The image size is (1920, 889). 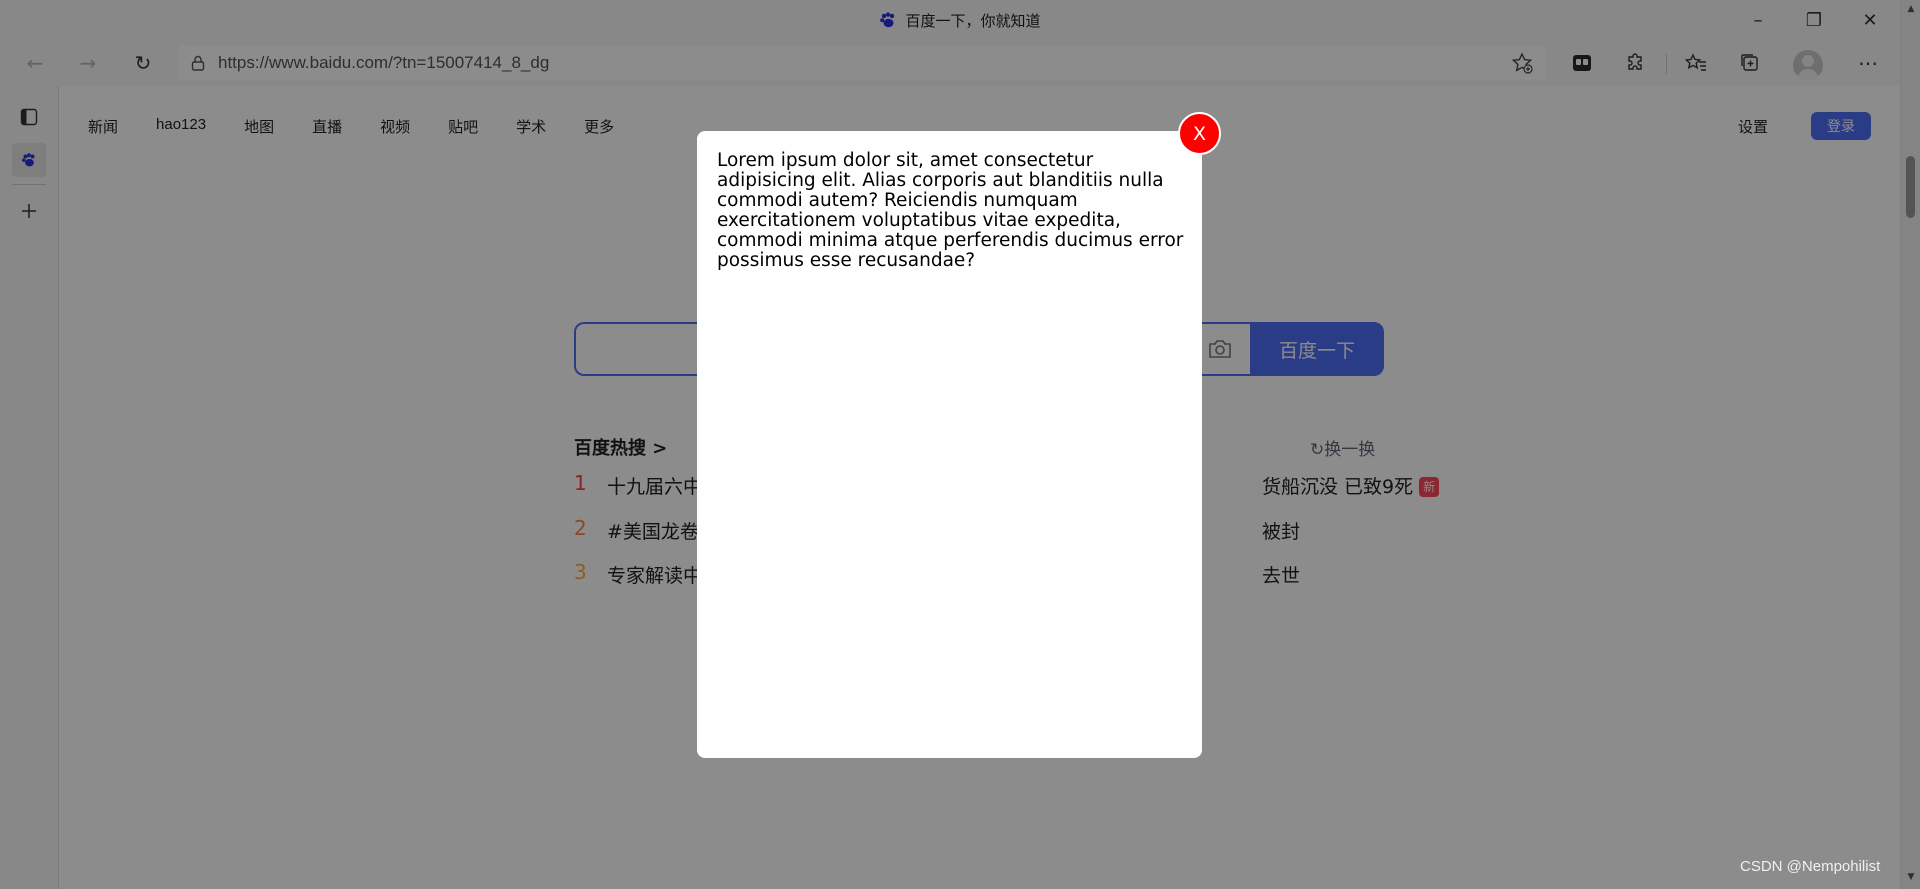 I want to click on watermark: CSDN @Nempohilist, so click(x=1810, y=866).